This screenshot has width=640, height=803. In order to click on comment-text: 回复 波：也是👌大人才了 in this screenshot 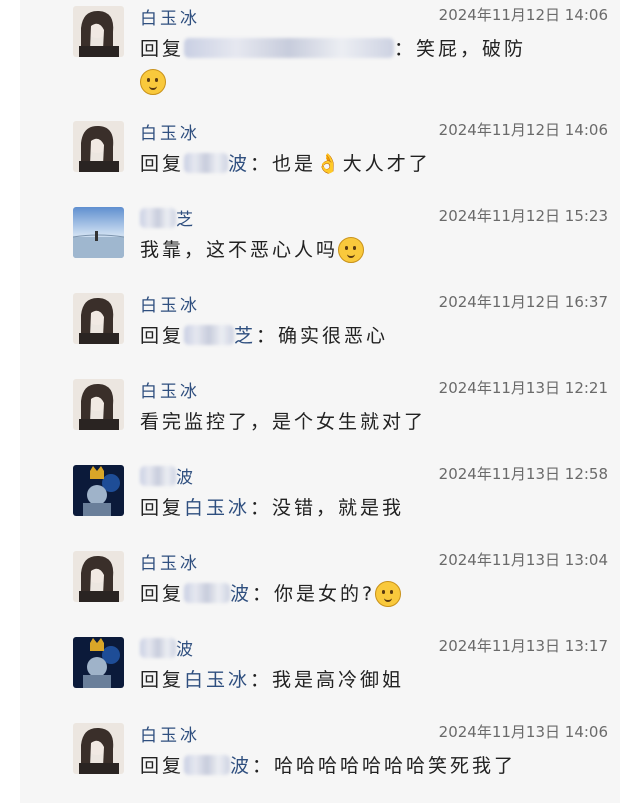, I will do `click(285, 162)`.